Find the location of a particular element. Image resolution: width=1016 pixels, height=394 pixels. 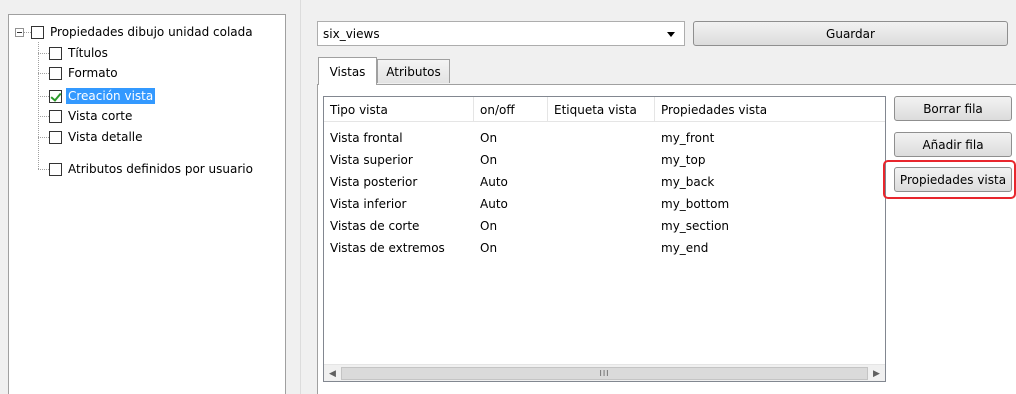

cell-tipo-vista: Vistas de corte is located at coordinates (375, 226).